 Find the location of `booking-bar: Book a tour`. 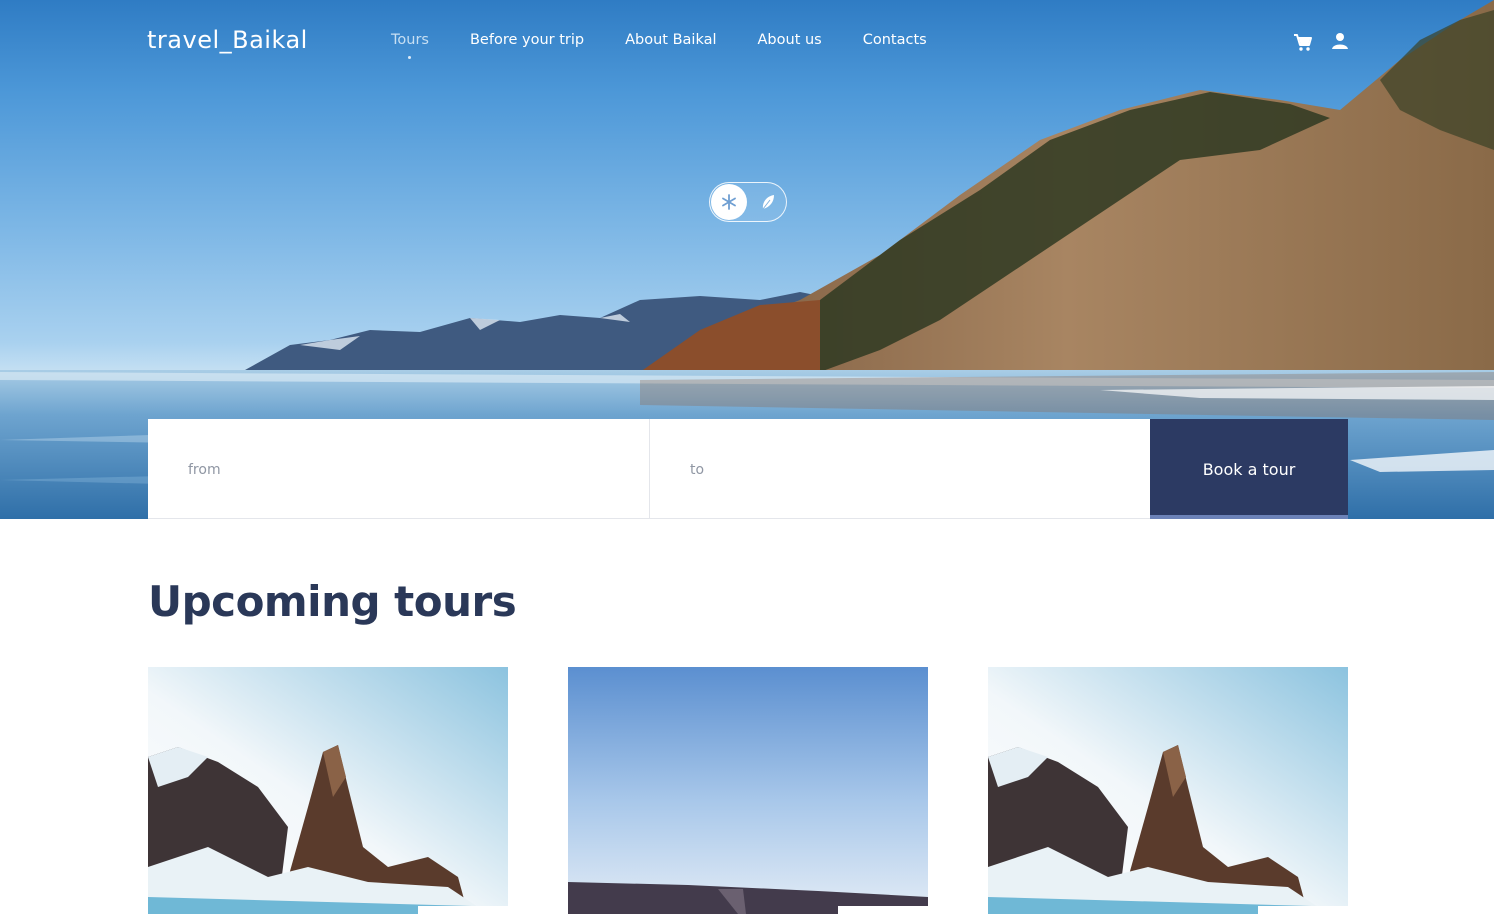

booking-bar: Book a tour is located at coordinates (748, 469).